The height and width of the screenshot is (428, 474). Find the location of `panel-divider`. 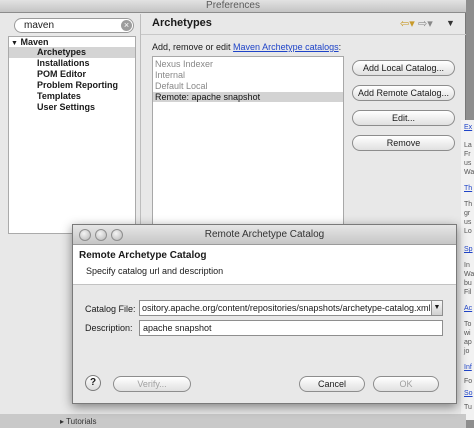

panel-divider is located at coordinates (140, 127).